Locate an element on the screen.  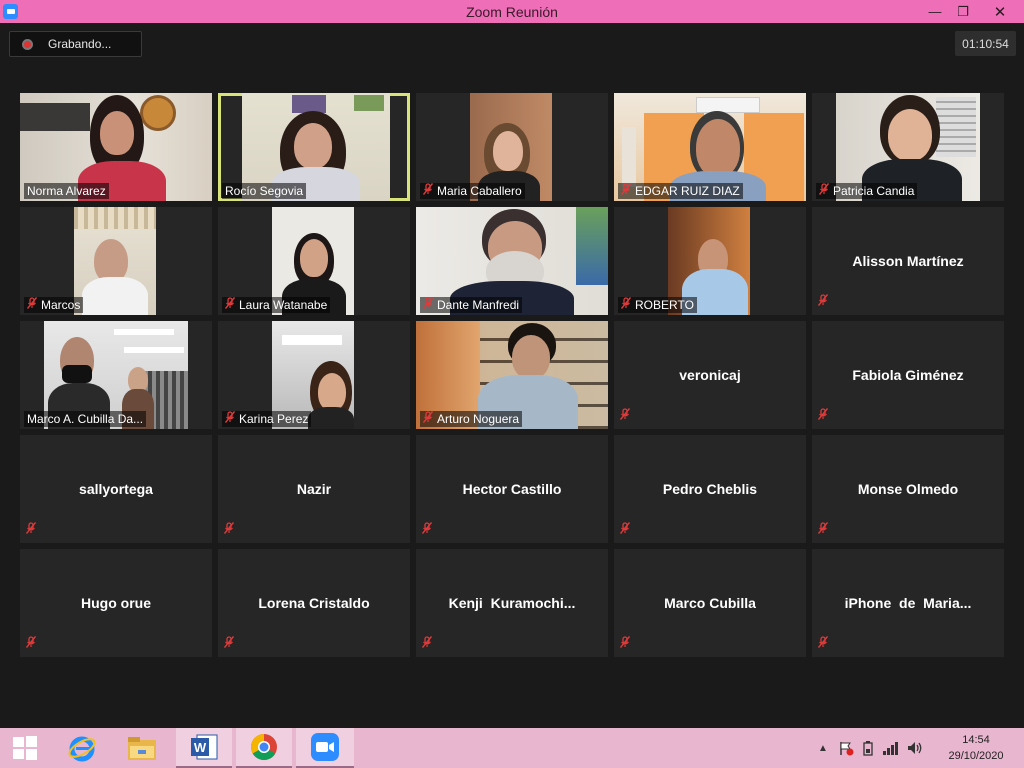
participant-tile: Lorena Cristaldo is located at coordinates (314, 603).